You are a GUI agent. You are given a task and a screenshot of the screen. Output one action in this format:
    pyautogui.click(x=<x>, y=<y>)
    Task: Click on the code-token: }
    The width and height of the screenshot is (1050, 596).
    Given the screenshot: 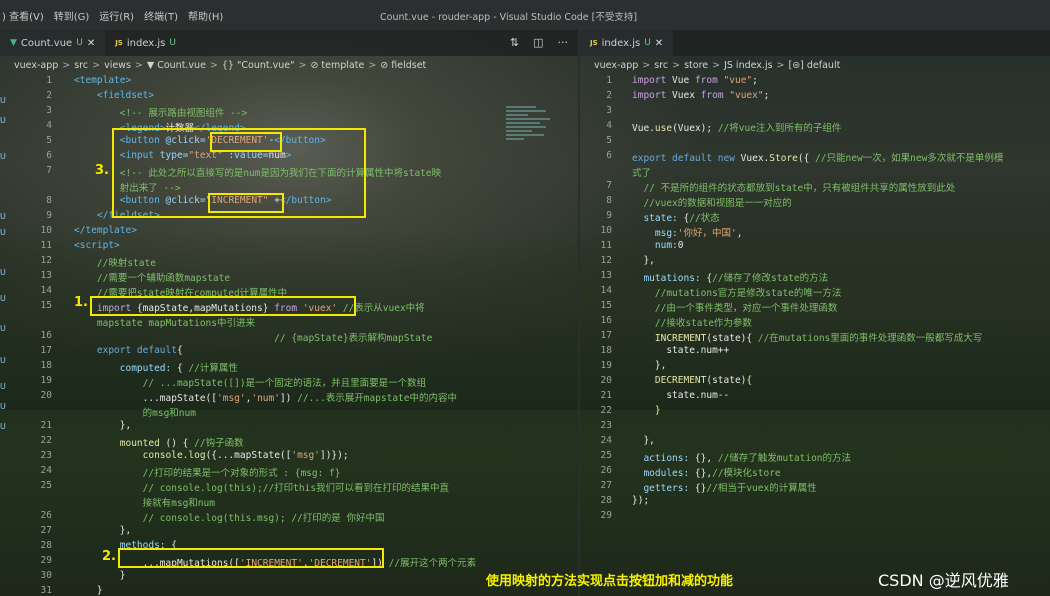 What is the action you would take?
    pyautogui.click(x=100, y=575)
    